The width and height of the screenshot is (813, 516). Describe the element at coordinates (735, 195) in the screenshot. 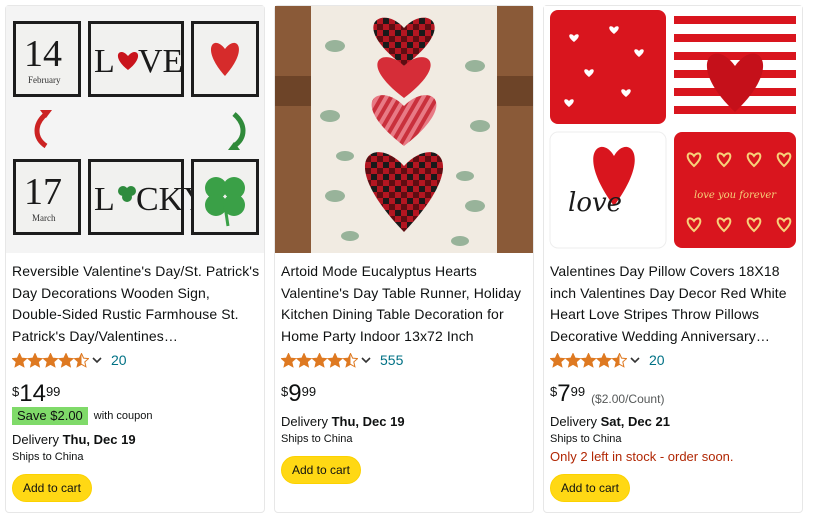

I see `pillow-small-text: love you forever` at that location.